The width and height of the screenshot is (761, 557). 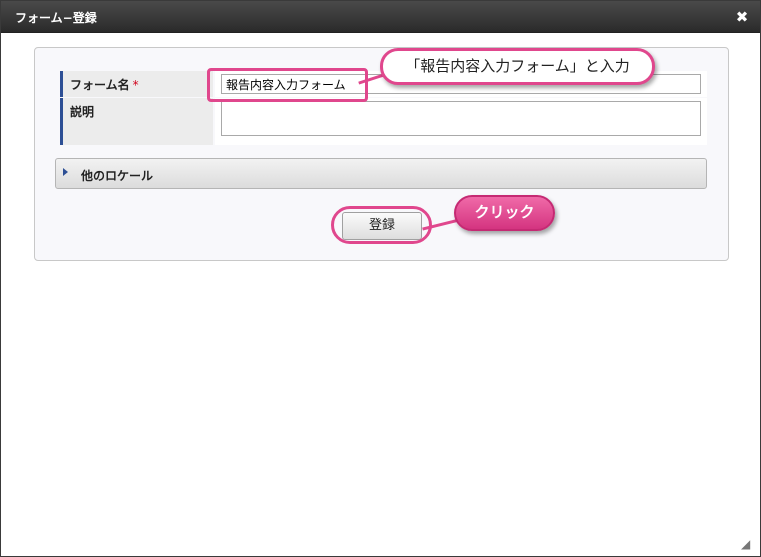 What do you see at coordinates (380, 17) in the screenshot?
I see `dialog-titlebar: フォーム−登録 ✖` at bounding box center [380, 17].